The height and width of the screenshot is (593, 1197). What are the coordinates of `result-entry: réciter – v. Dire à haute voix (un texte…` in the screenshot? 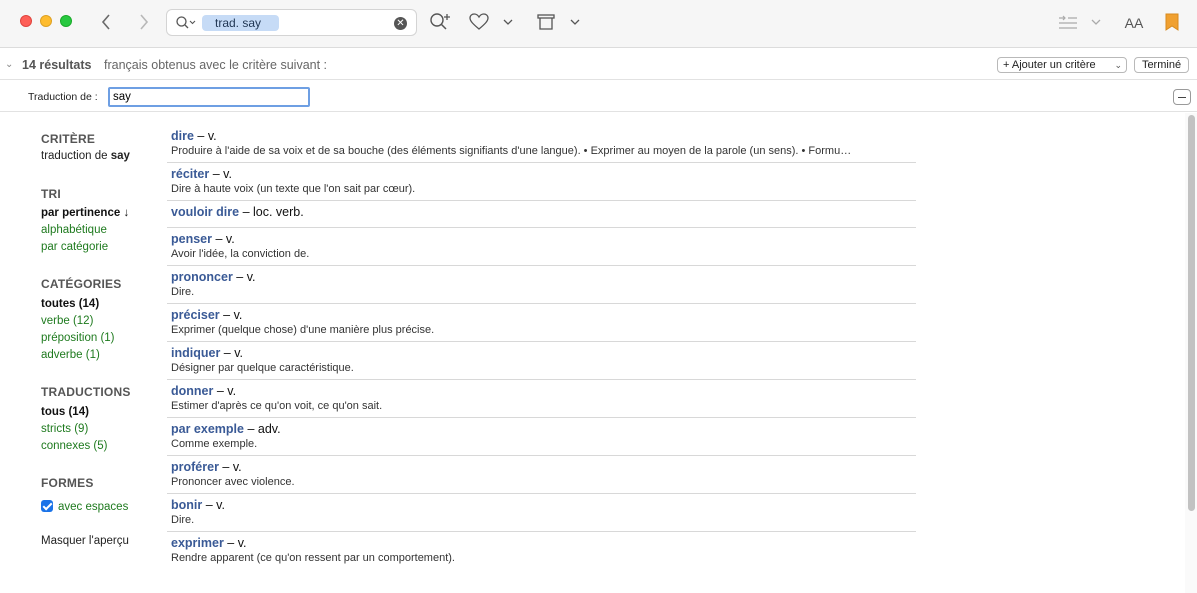 It's located at (541, 182).